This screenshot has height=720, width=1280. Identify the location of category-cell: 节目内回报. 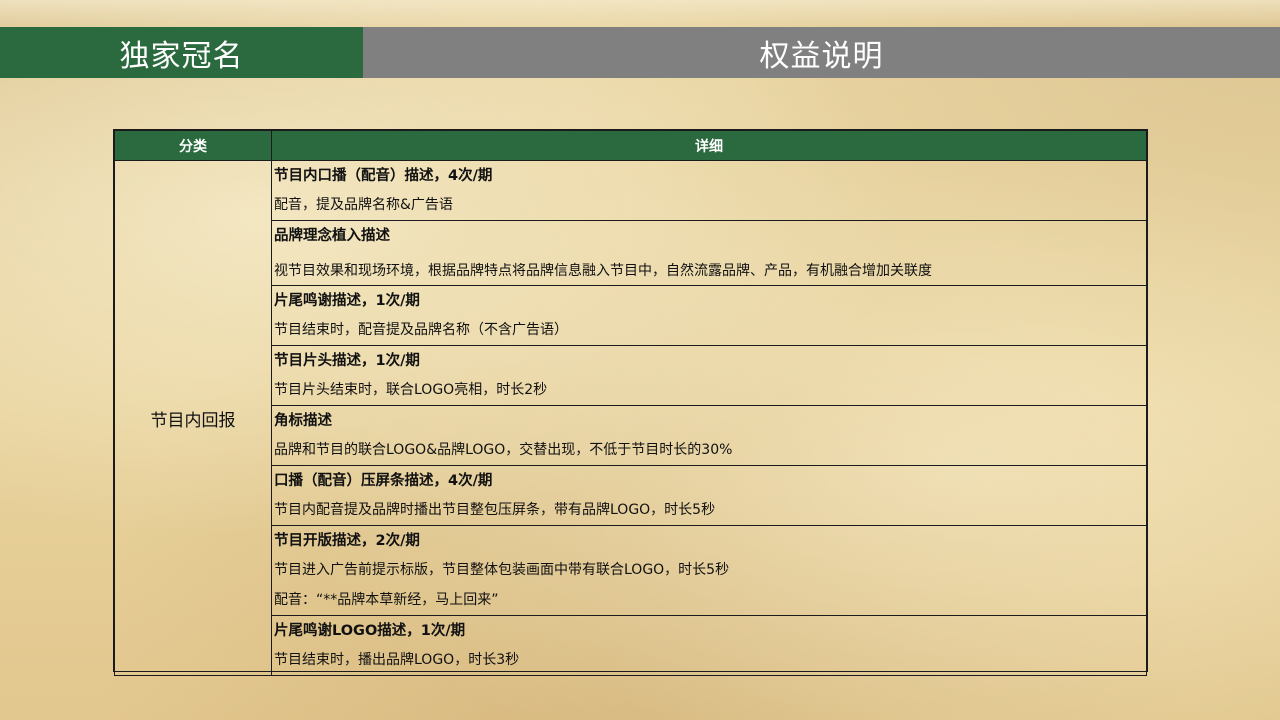
(193, 418).